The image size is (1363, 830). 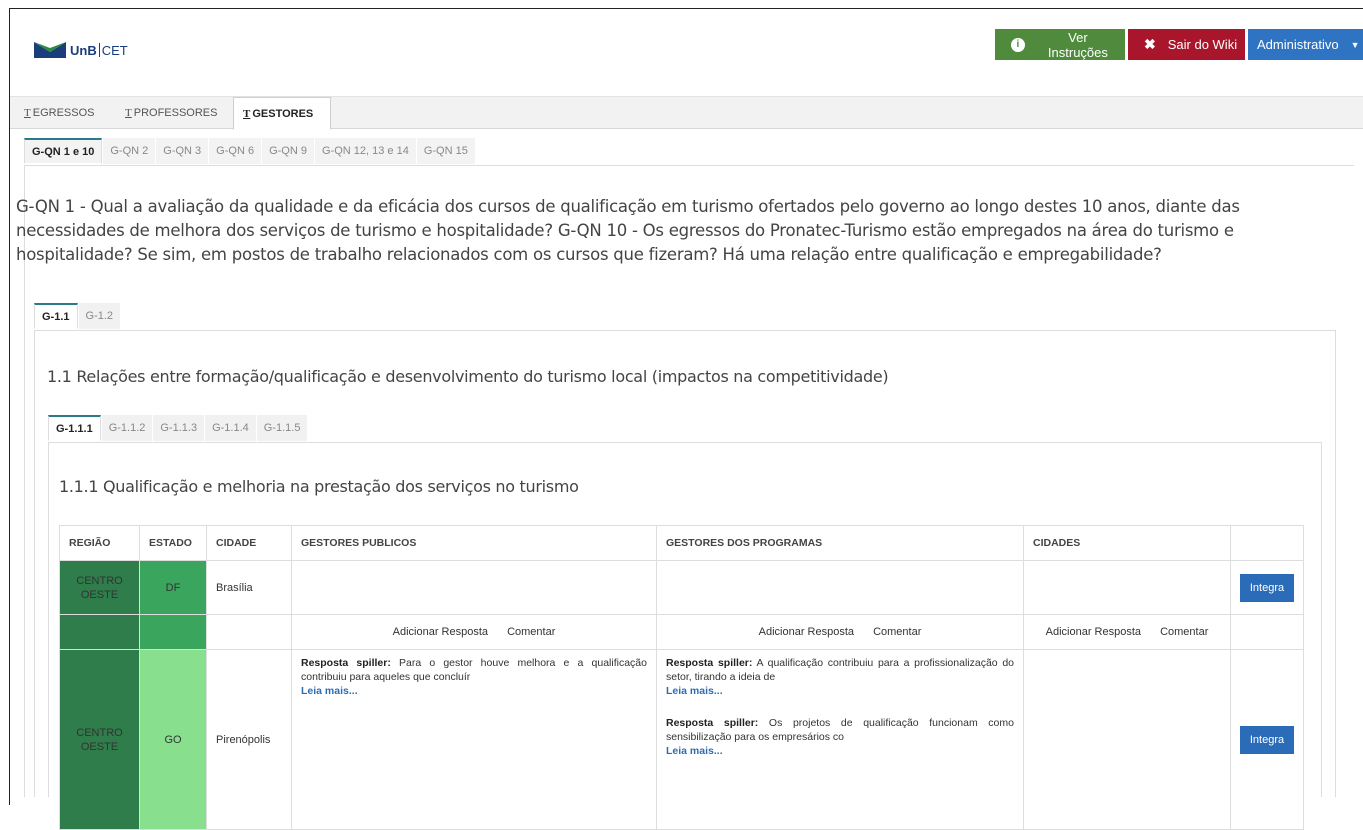 I want to click on tab-professores: T PROFESSORES, so click(x=171, y=113).